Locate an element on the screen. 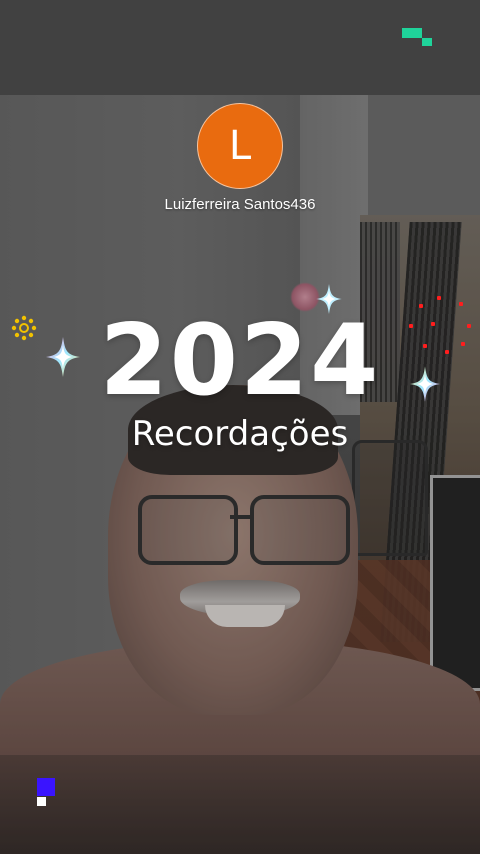 This screenshot has height=854, width=480. avatar-initial: L is located at coordinates (240, 146).